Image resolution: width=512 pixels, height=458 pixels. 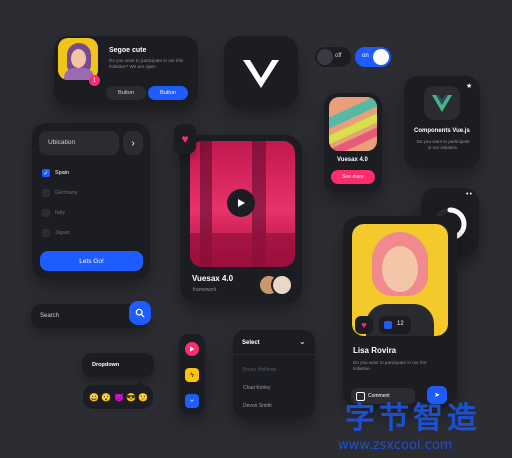 What do you see at coordinates (400, 324) in the screenshot?
I see `like-count: 12` at bounding box center [400, 324].